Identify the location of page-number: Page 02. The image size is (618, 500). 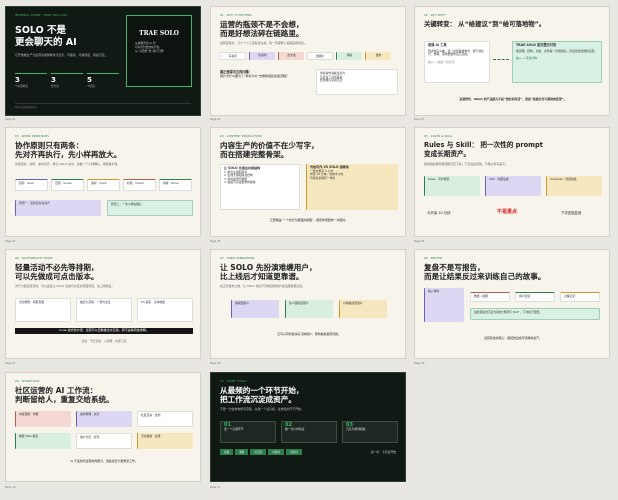
(215, 119).